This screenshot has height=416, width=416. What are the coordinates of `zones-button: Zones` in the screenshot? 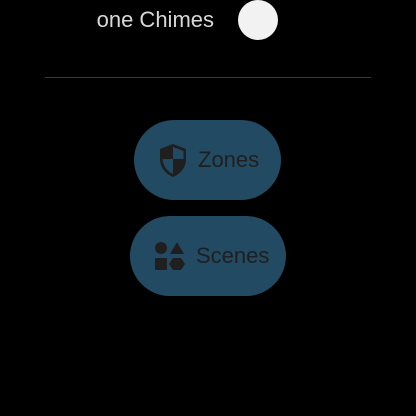 It's located at (207, 160).